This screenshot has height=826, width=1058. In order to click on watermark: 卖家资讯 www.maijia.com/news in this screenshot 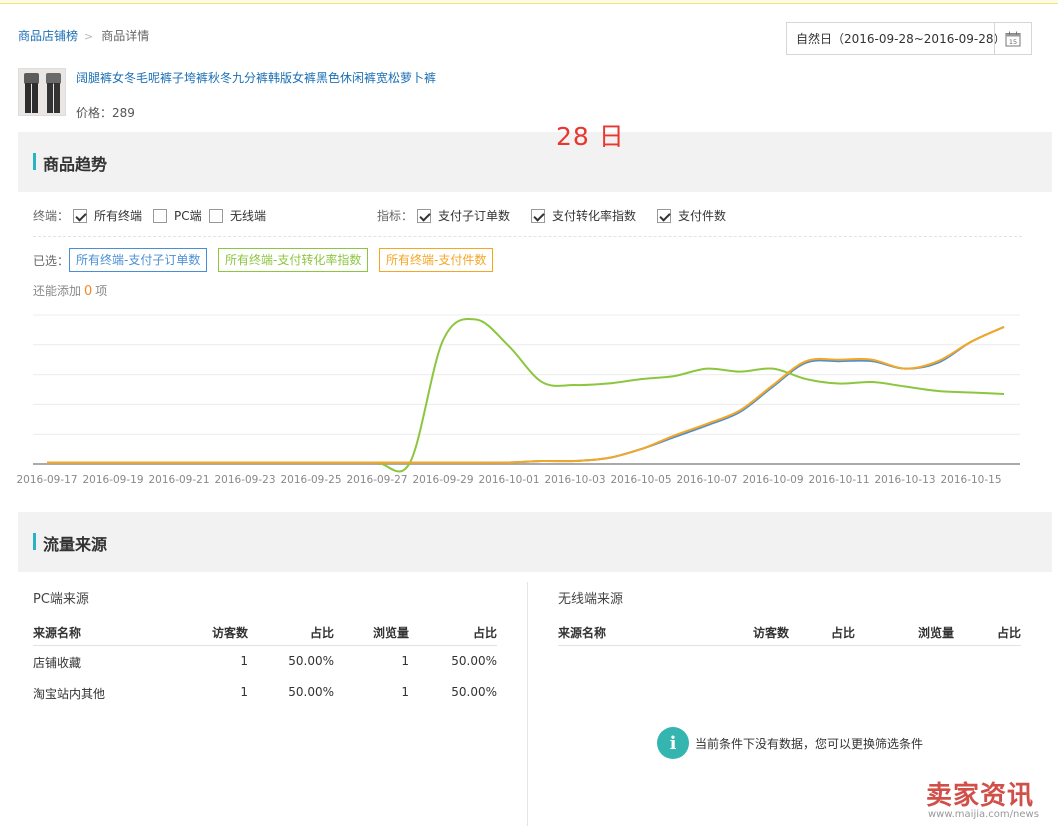, I will do `click(992, 800)`.